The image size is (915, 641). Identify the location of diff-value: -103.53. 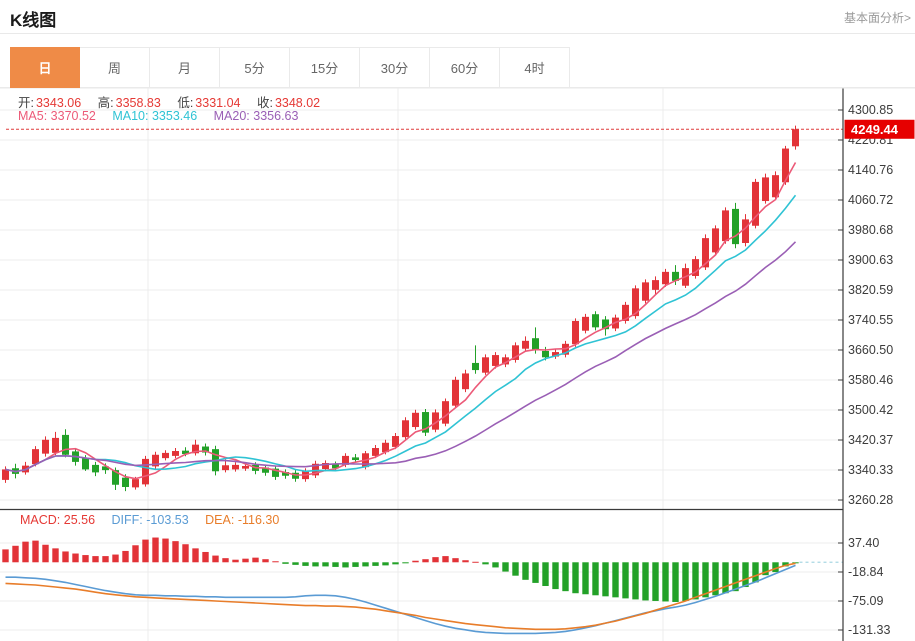
(167, 520).